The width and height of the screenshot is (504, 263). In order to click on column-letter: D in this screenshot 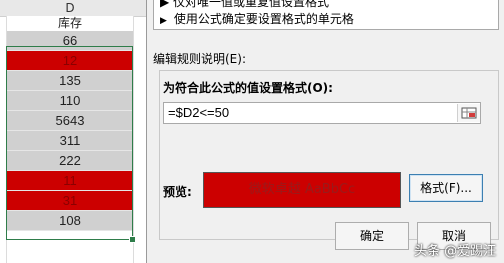, I will do `click(70, 8)`.